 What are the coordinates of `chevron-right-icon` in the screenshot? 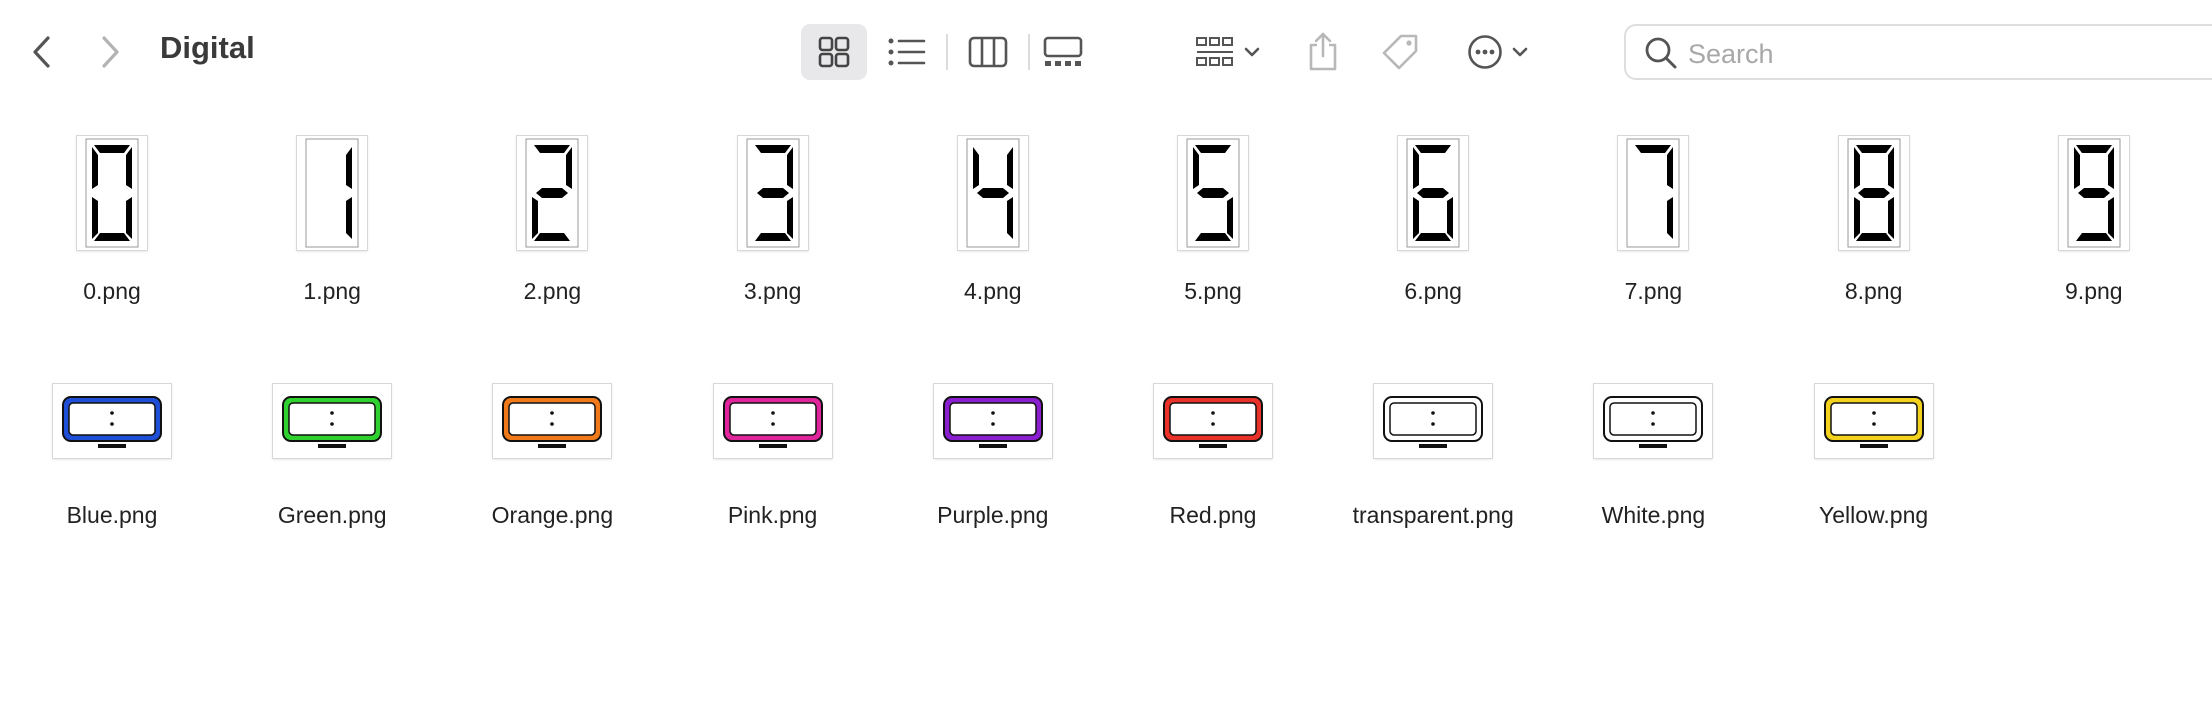 It's located at (110, 52).